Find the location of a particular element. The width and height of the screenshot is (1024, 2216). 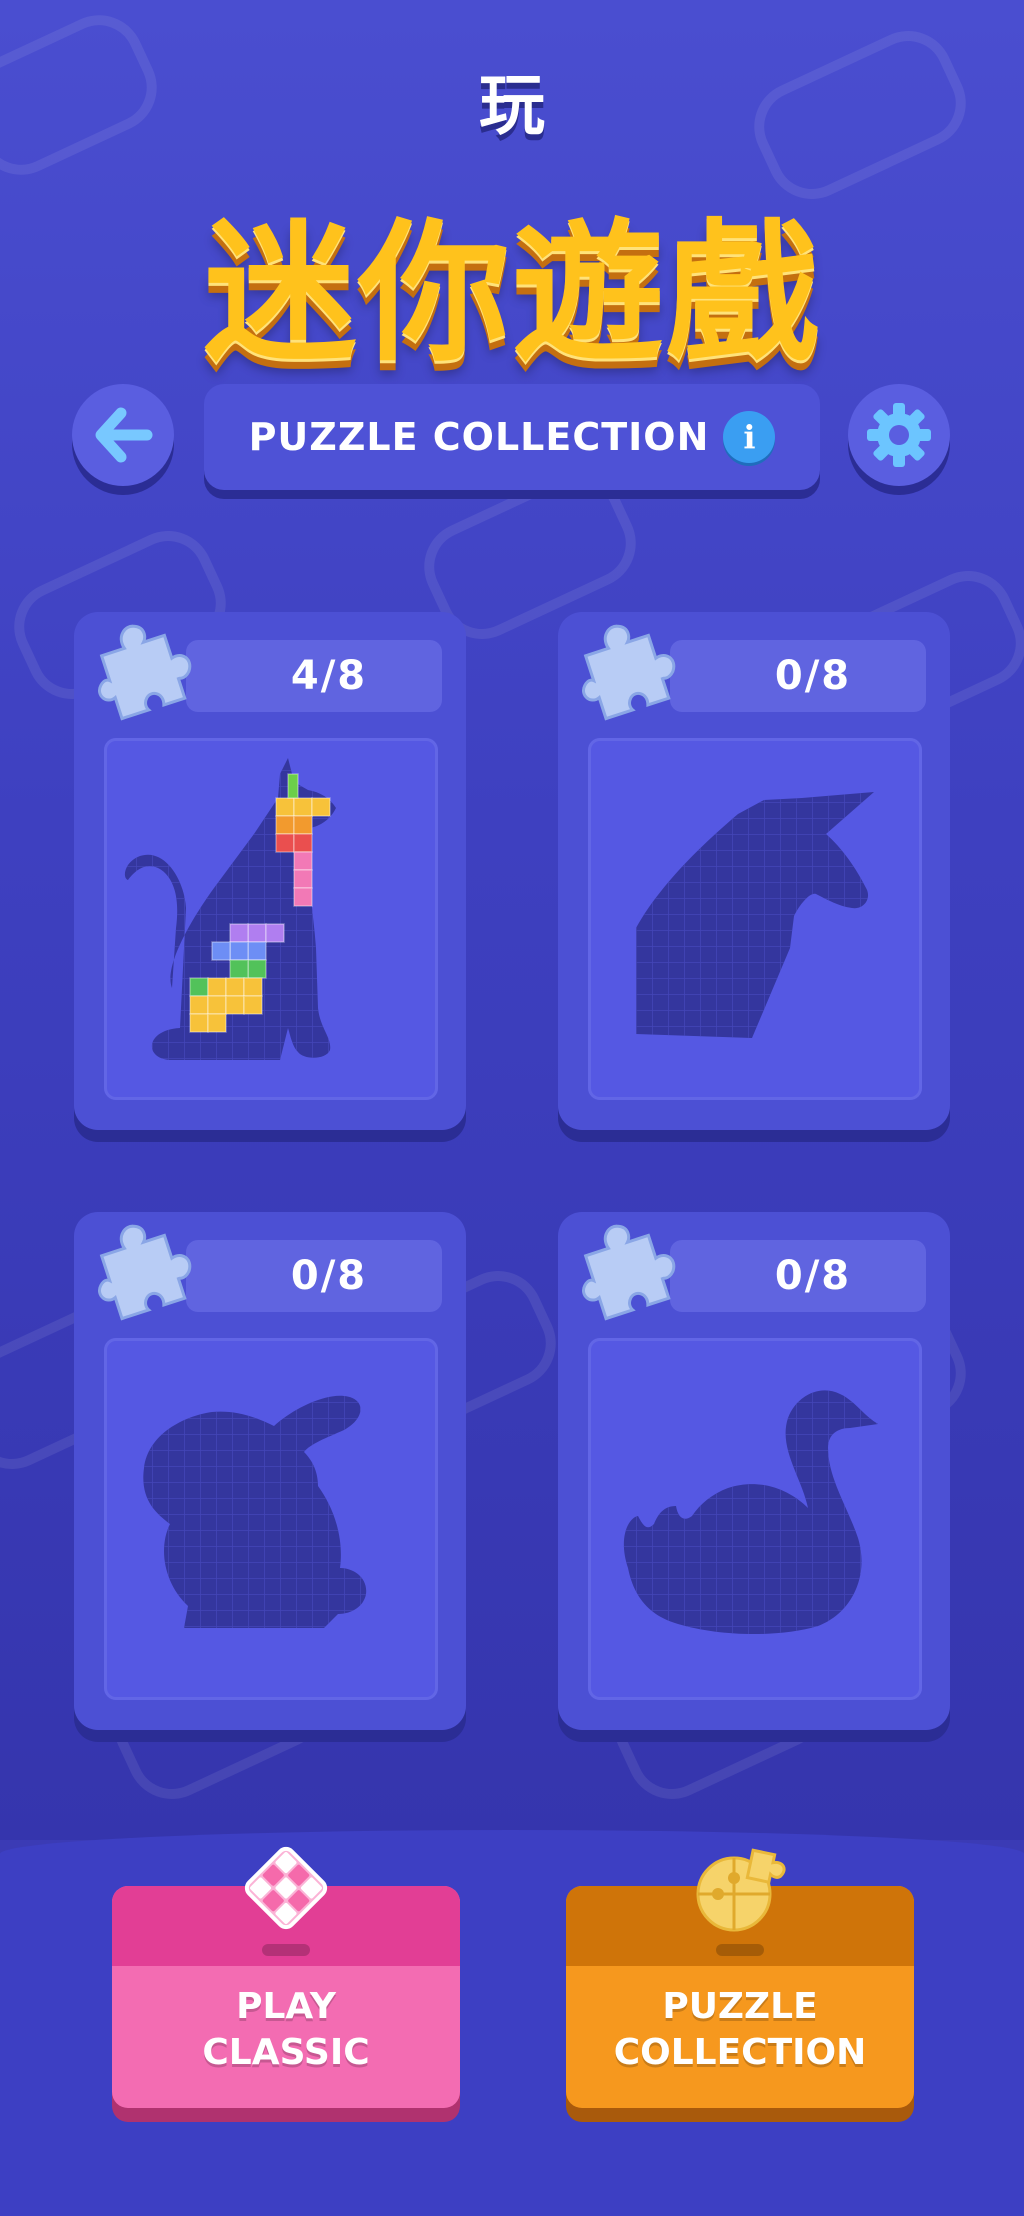

puzzle-image-rabbit is located at coordinates (271, 1519).